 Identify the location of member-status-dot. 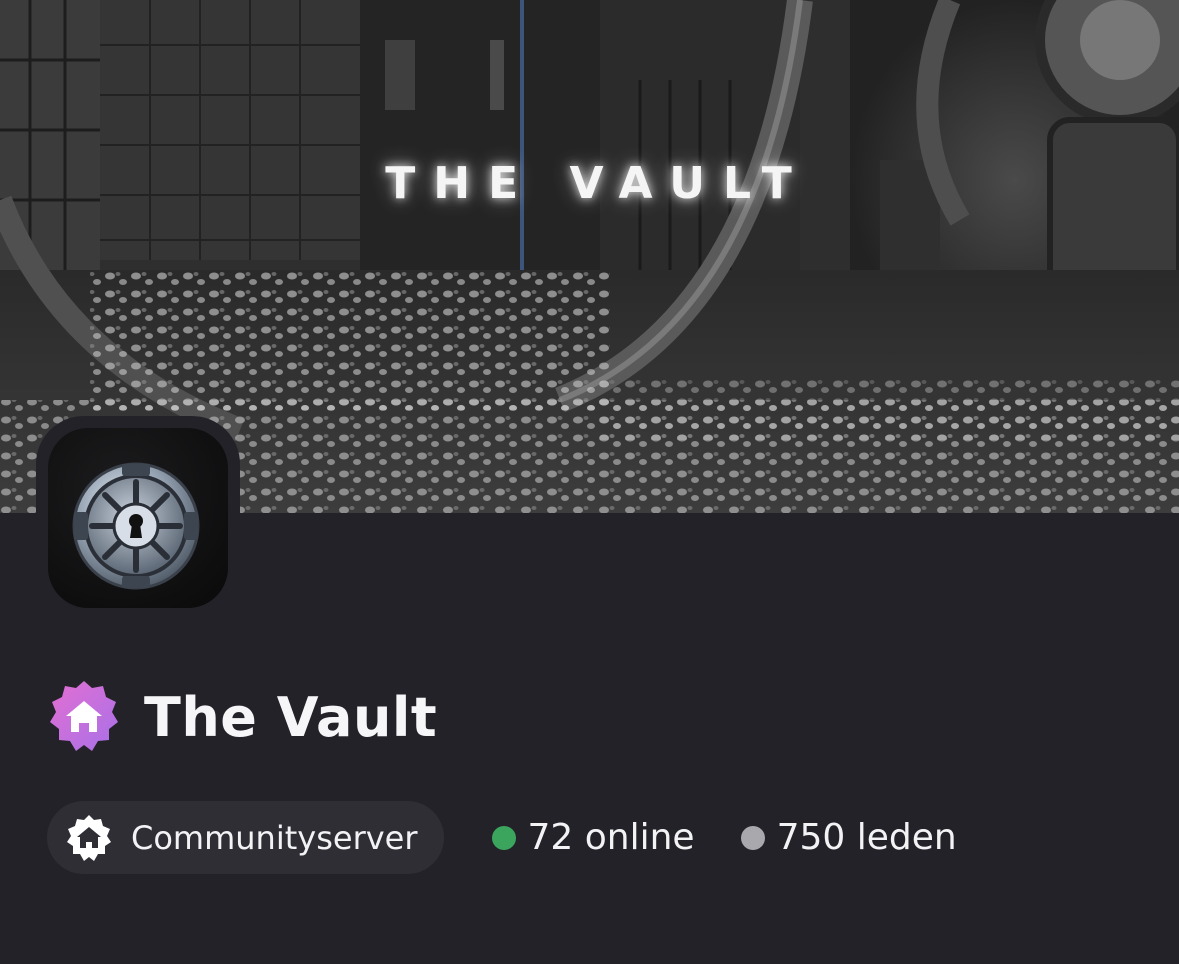
(752, 837).